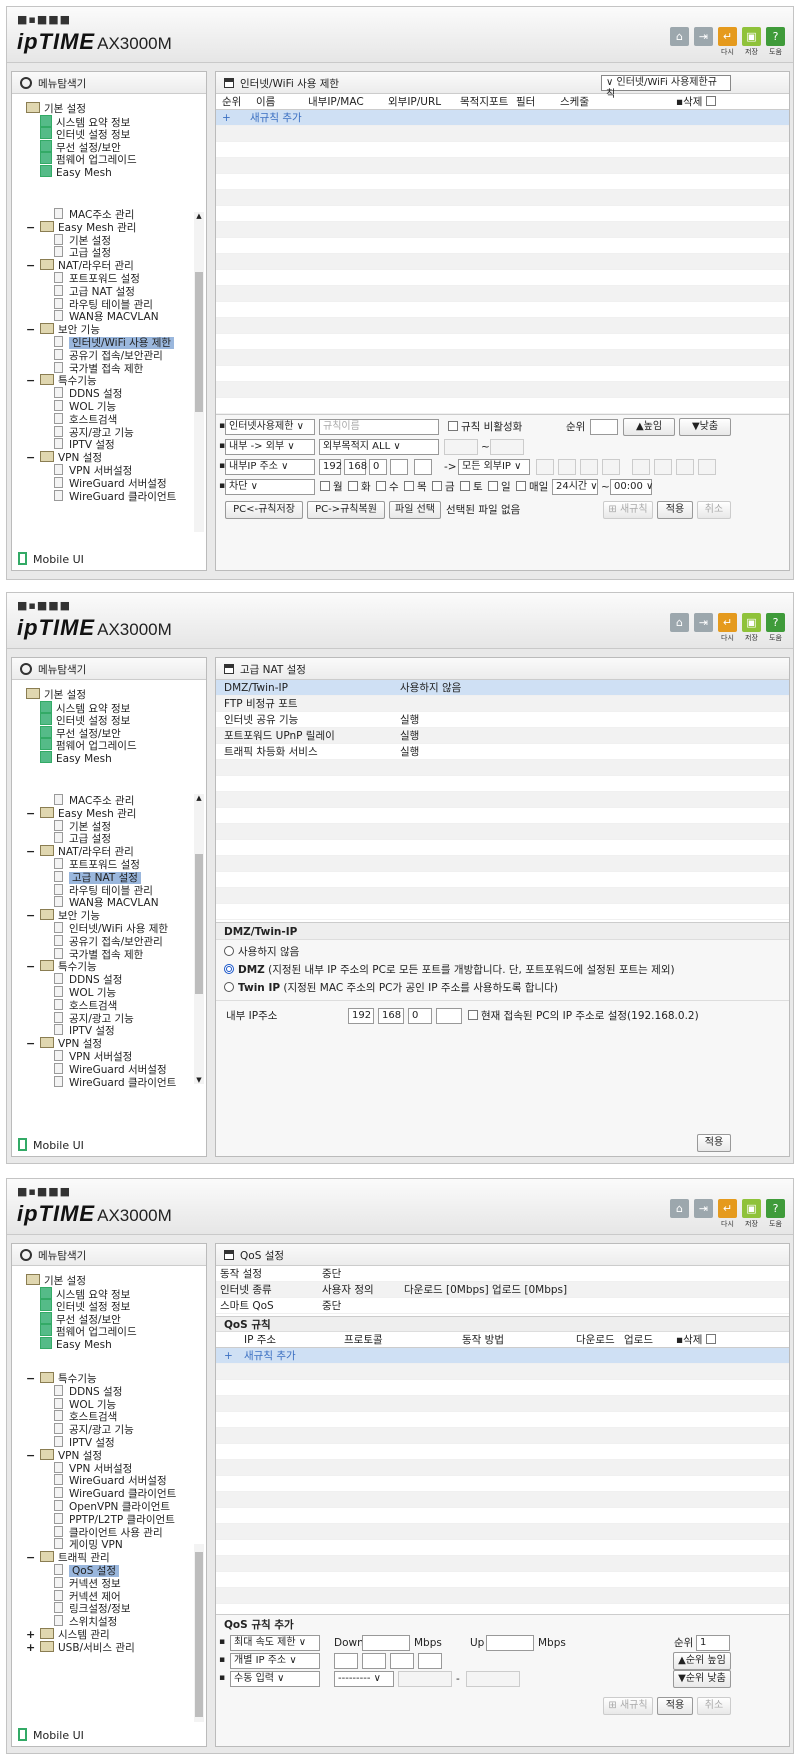  I want to click on day-checkbox: 목, so click(415, 487).